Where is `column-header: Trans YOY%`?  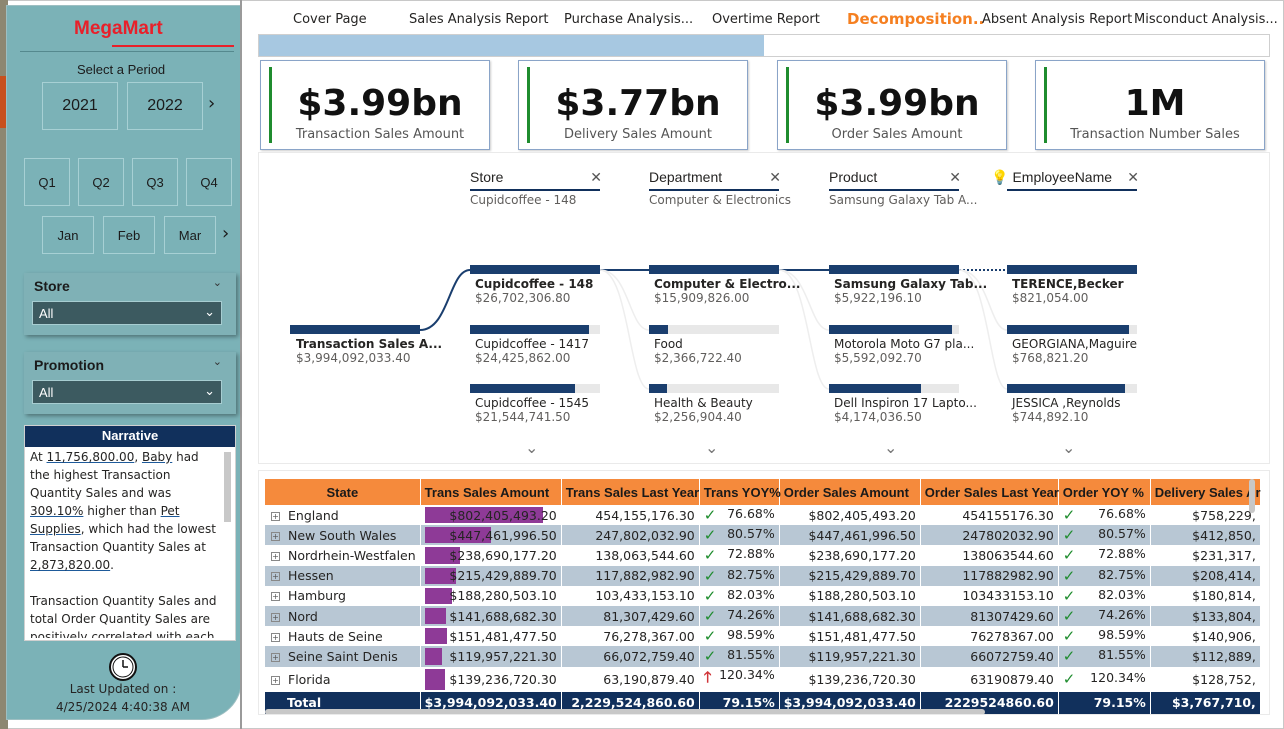
column-header: Trans YOY% is located at coordinates (740, 492).